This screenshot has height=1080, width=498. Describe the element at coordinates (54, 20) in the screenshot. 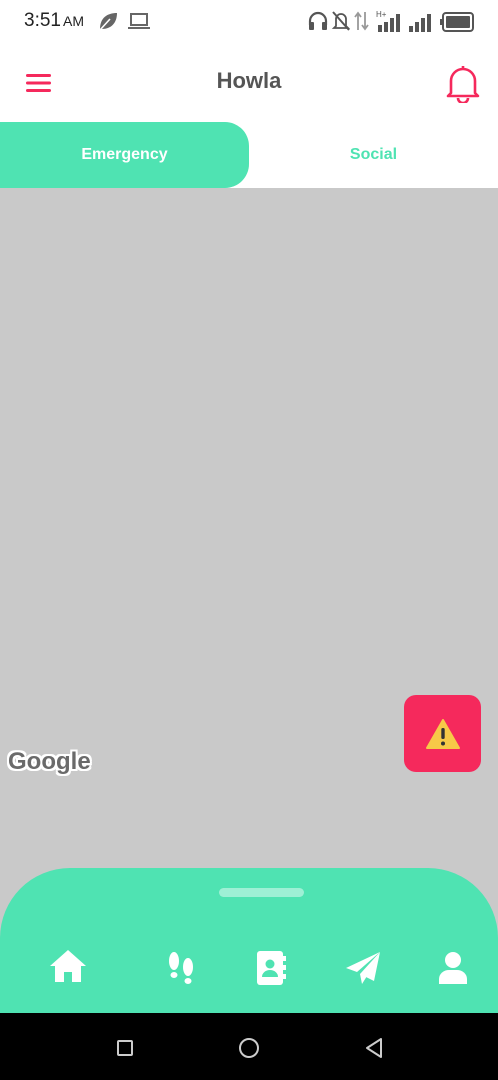

I see `status-time: 3:51 AM` at that location.